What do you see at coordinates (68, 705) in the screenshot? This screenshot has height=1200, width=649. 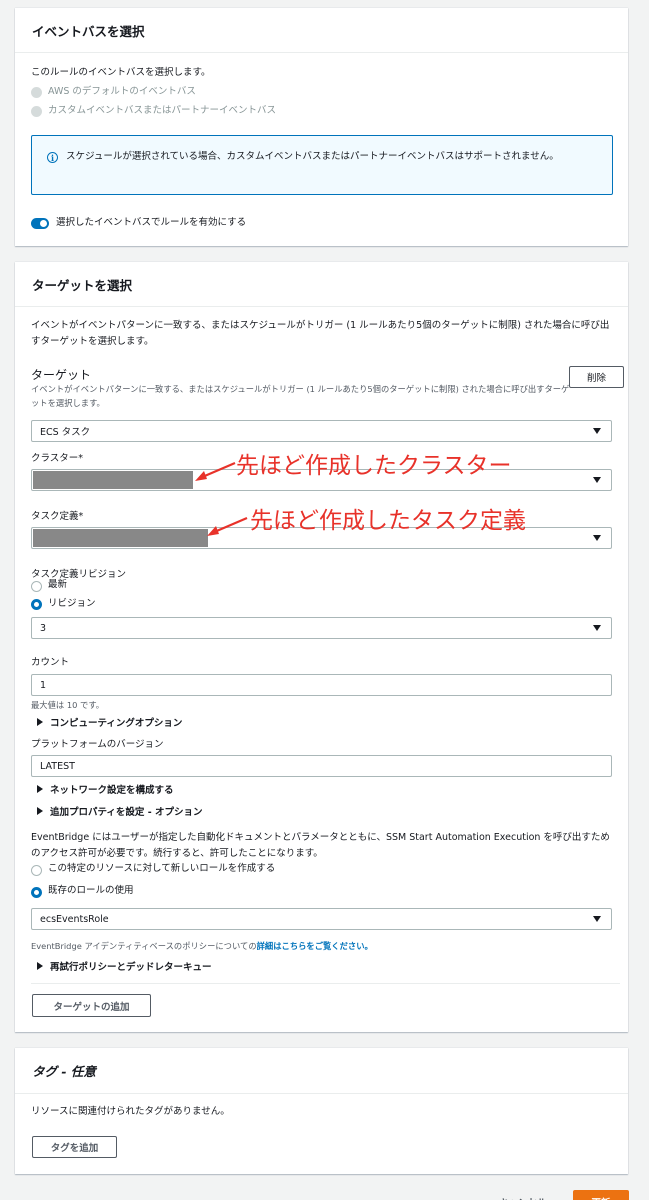 I see `count-hint: 最大値は 10 です。` at bounding box center [68, 705].